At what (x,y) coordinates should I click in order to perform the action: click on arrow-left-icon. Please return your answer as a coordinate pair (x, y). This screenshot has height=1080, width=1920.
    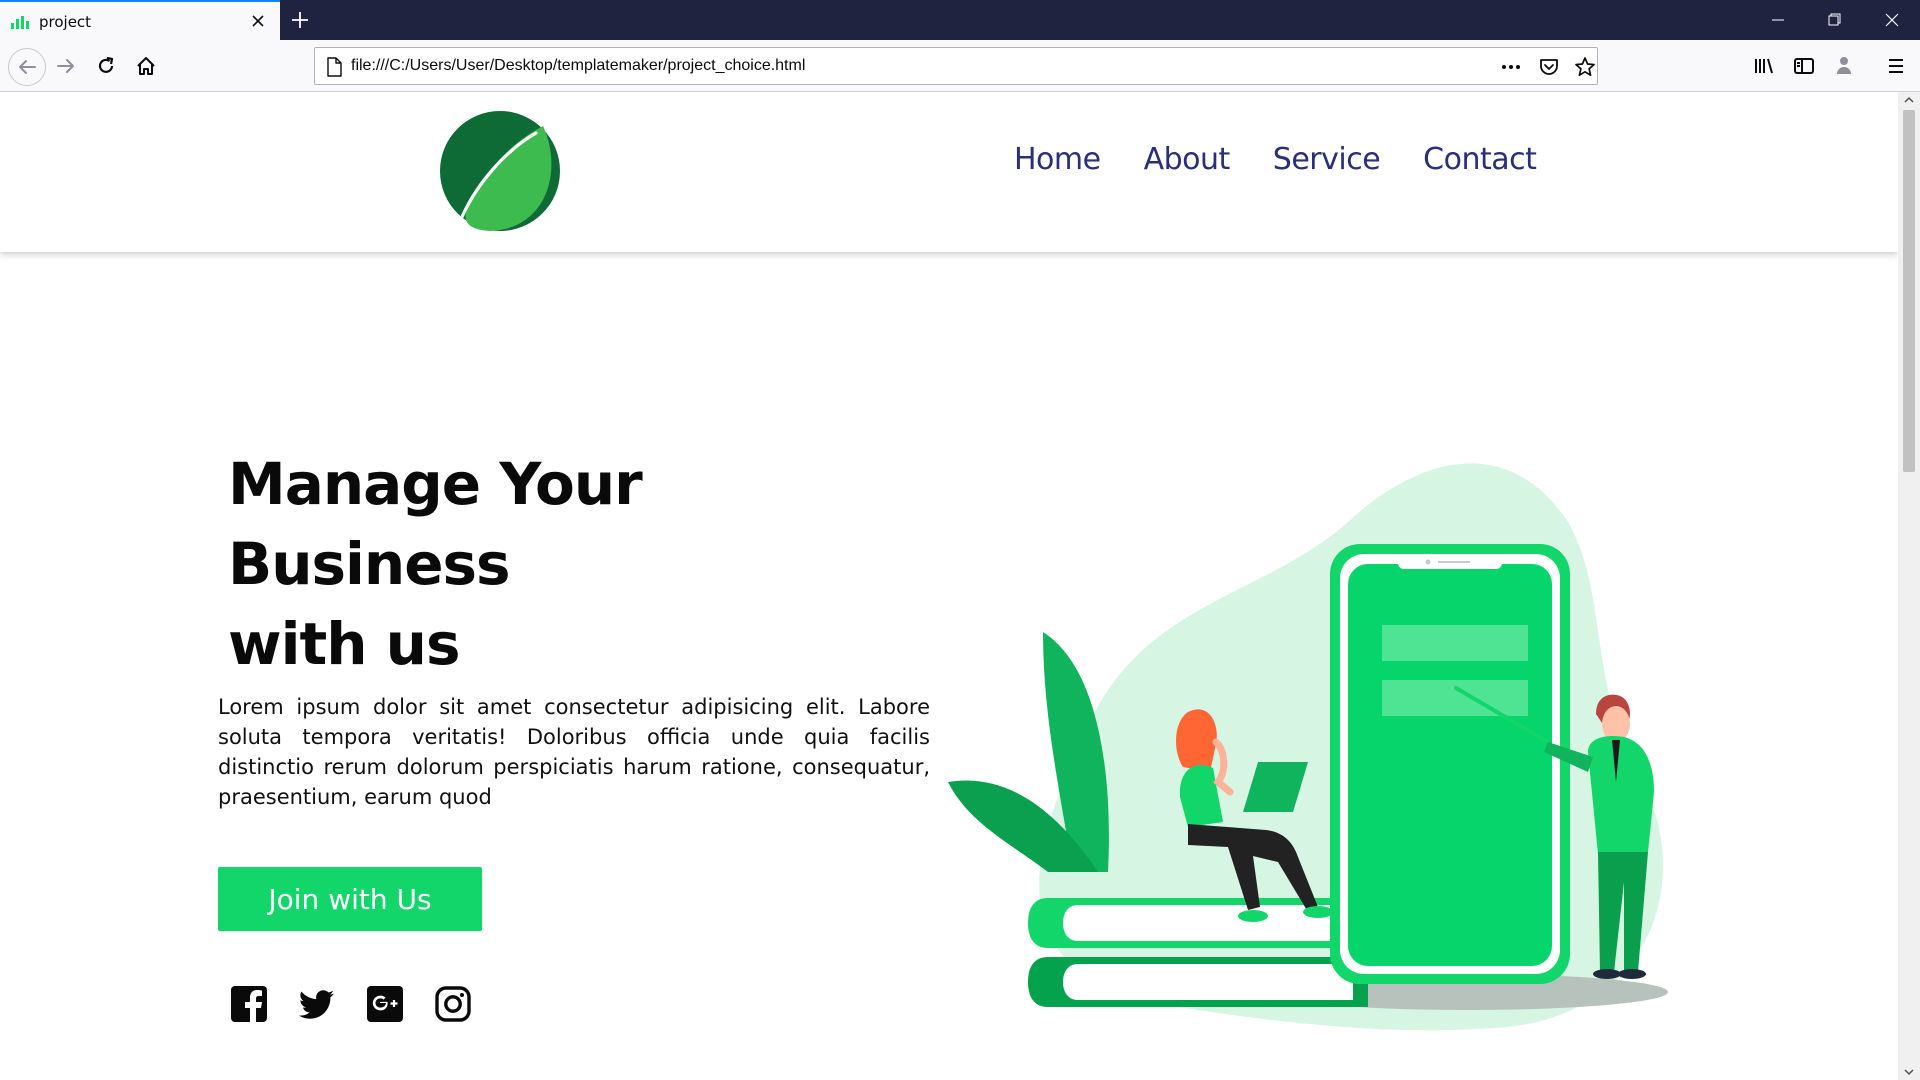
    Looking at the image, I should click on (27, 67).